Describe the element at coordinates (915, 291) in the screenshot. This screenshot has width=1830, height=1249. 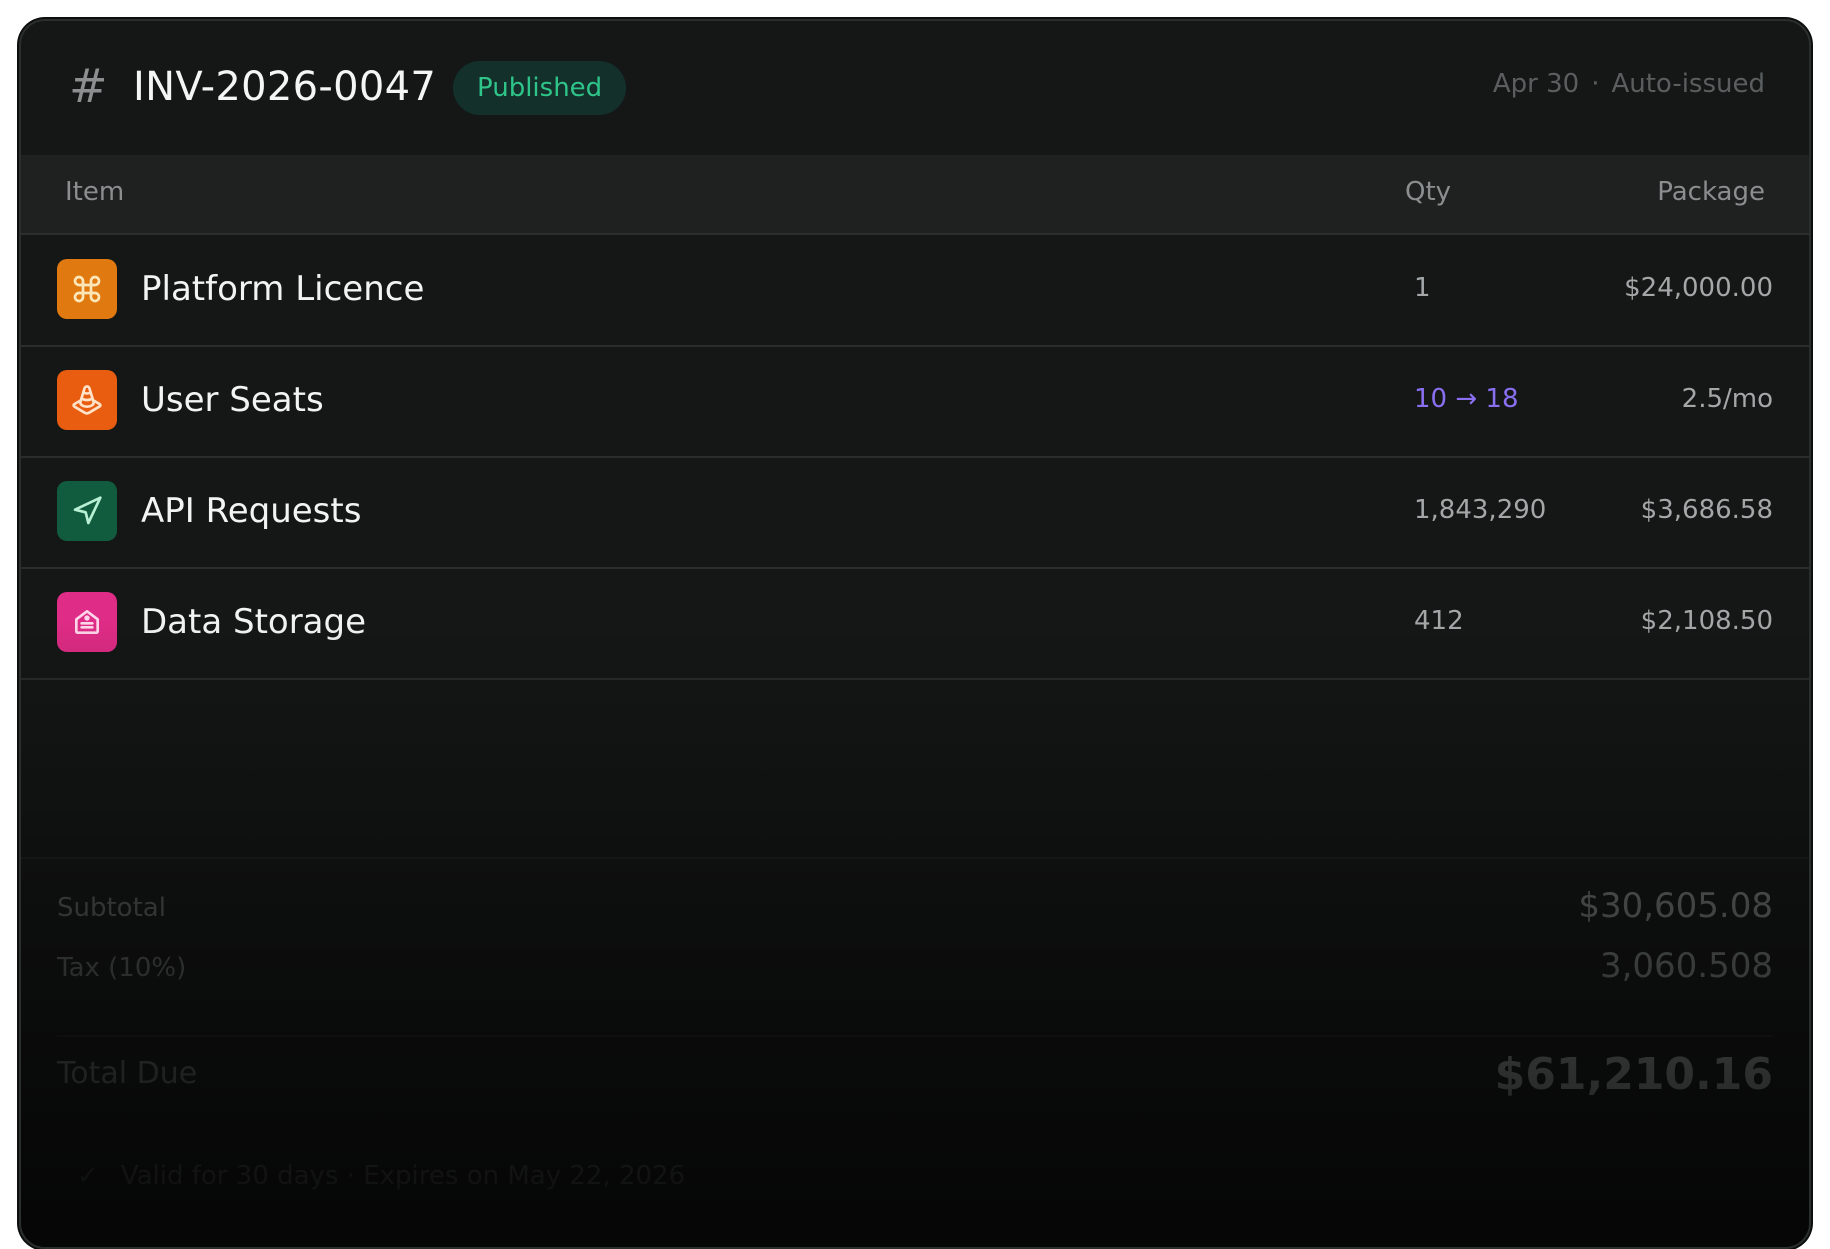
I see `table-row: Platform Licence 1 $24,000.00` at that location.